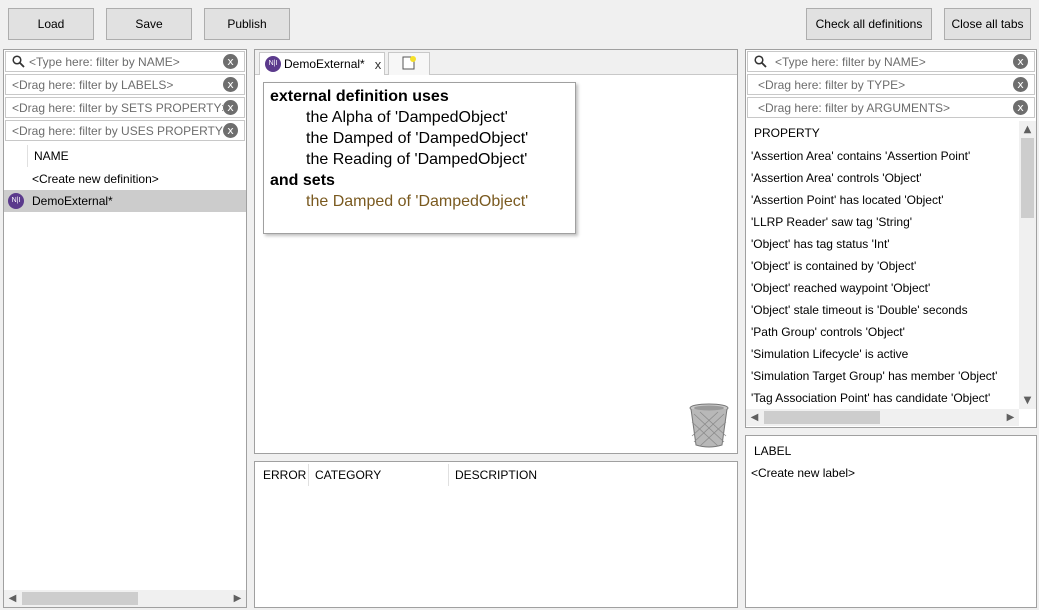 This screenshot has height=610, width=1039. What do you see at coordinates (869, 24) in the screenshot?
I see `check-all-definitions-button: Check all definitions` at bounding box center [869, 24].